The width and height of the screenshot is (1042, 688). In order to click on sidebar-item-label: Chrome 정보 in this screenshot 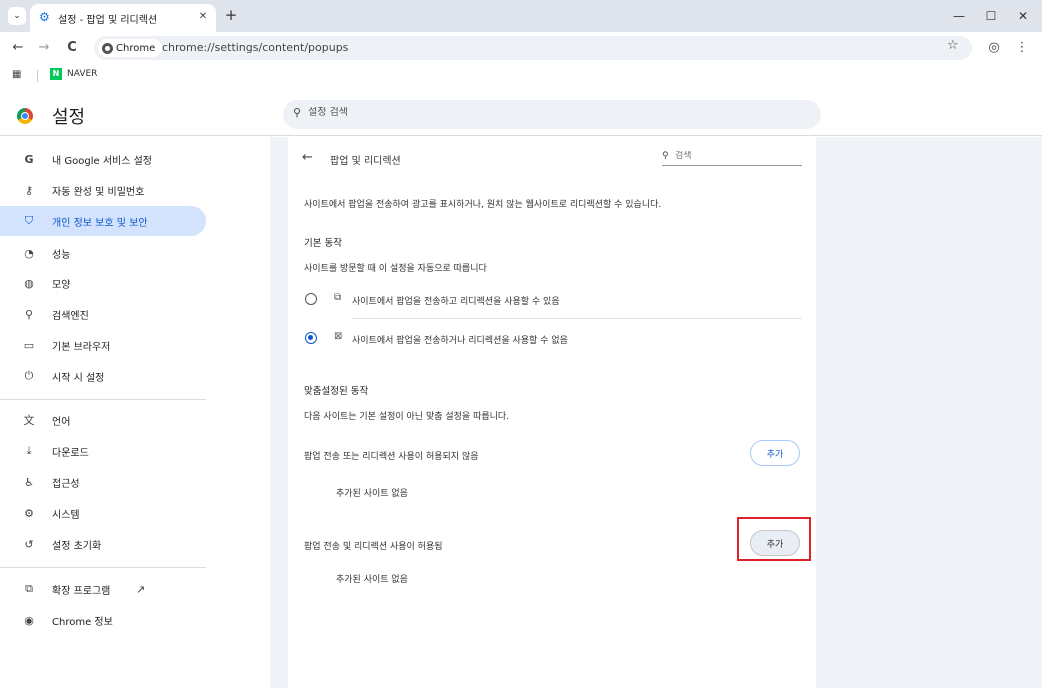, I will do `click(82, 622)`.